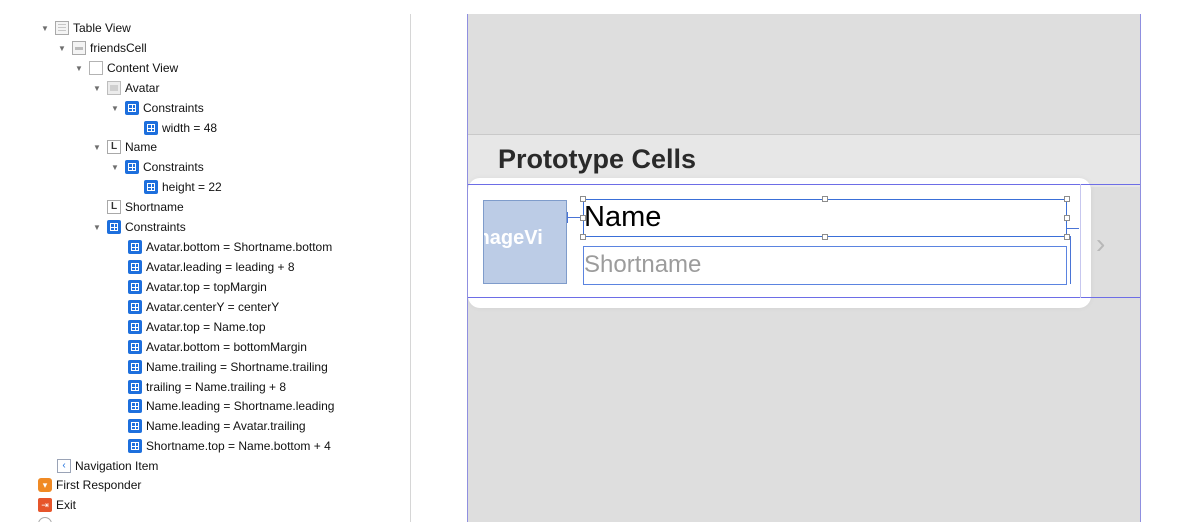 This screenshot has height=522, width=1200. Describe the element at coordinates (213, 307) in the screenshot. I see `outline-item-label: Avatar.centerY = centerY` at that location.